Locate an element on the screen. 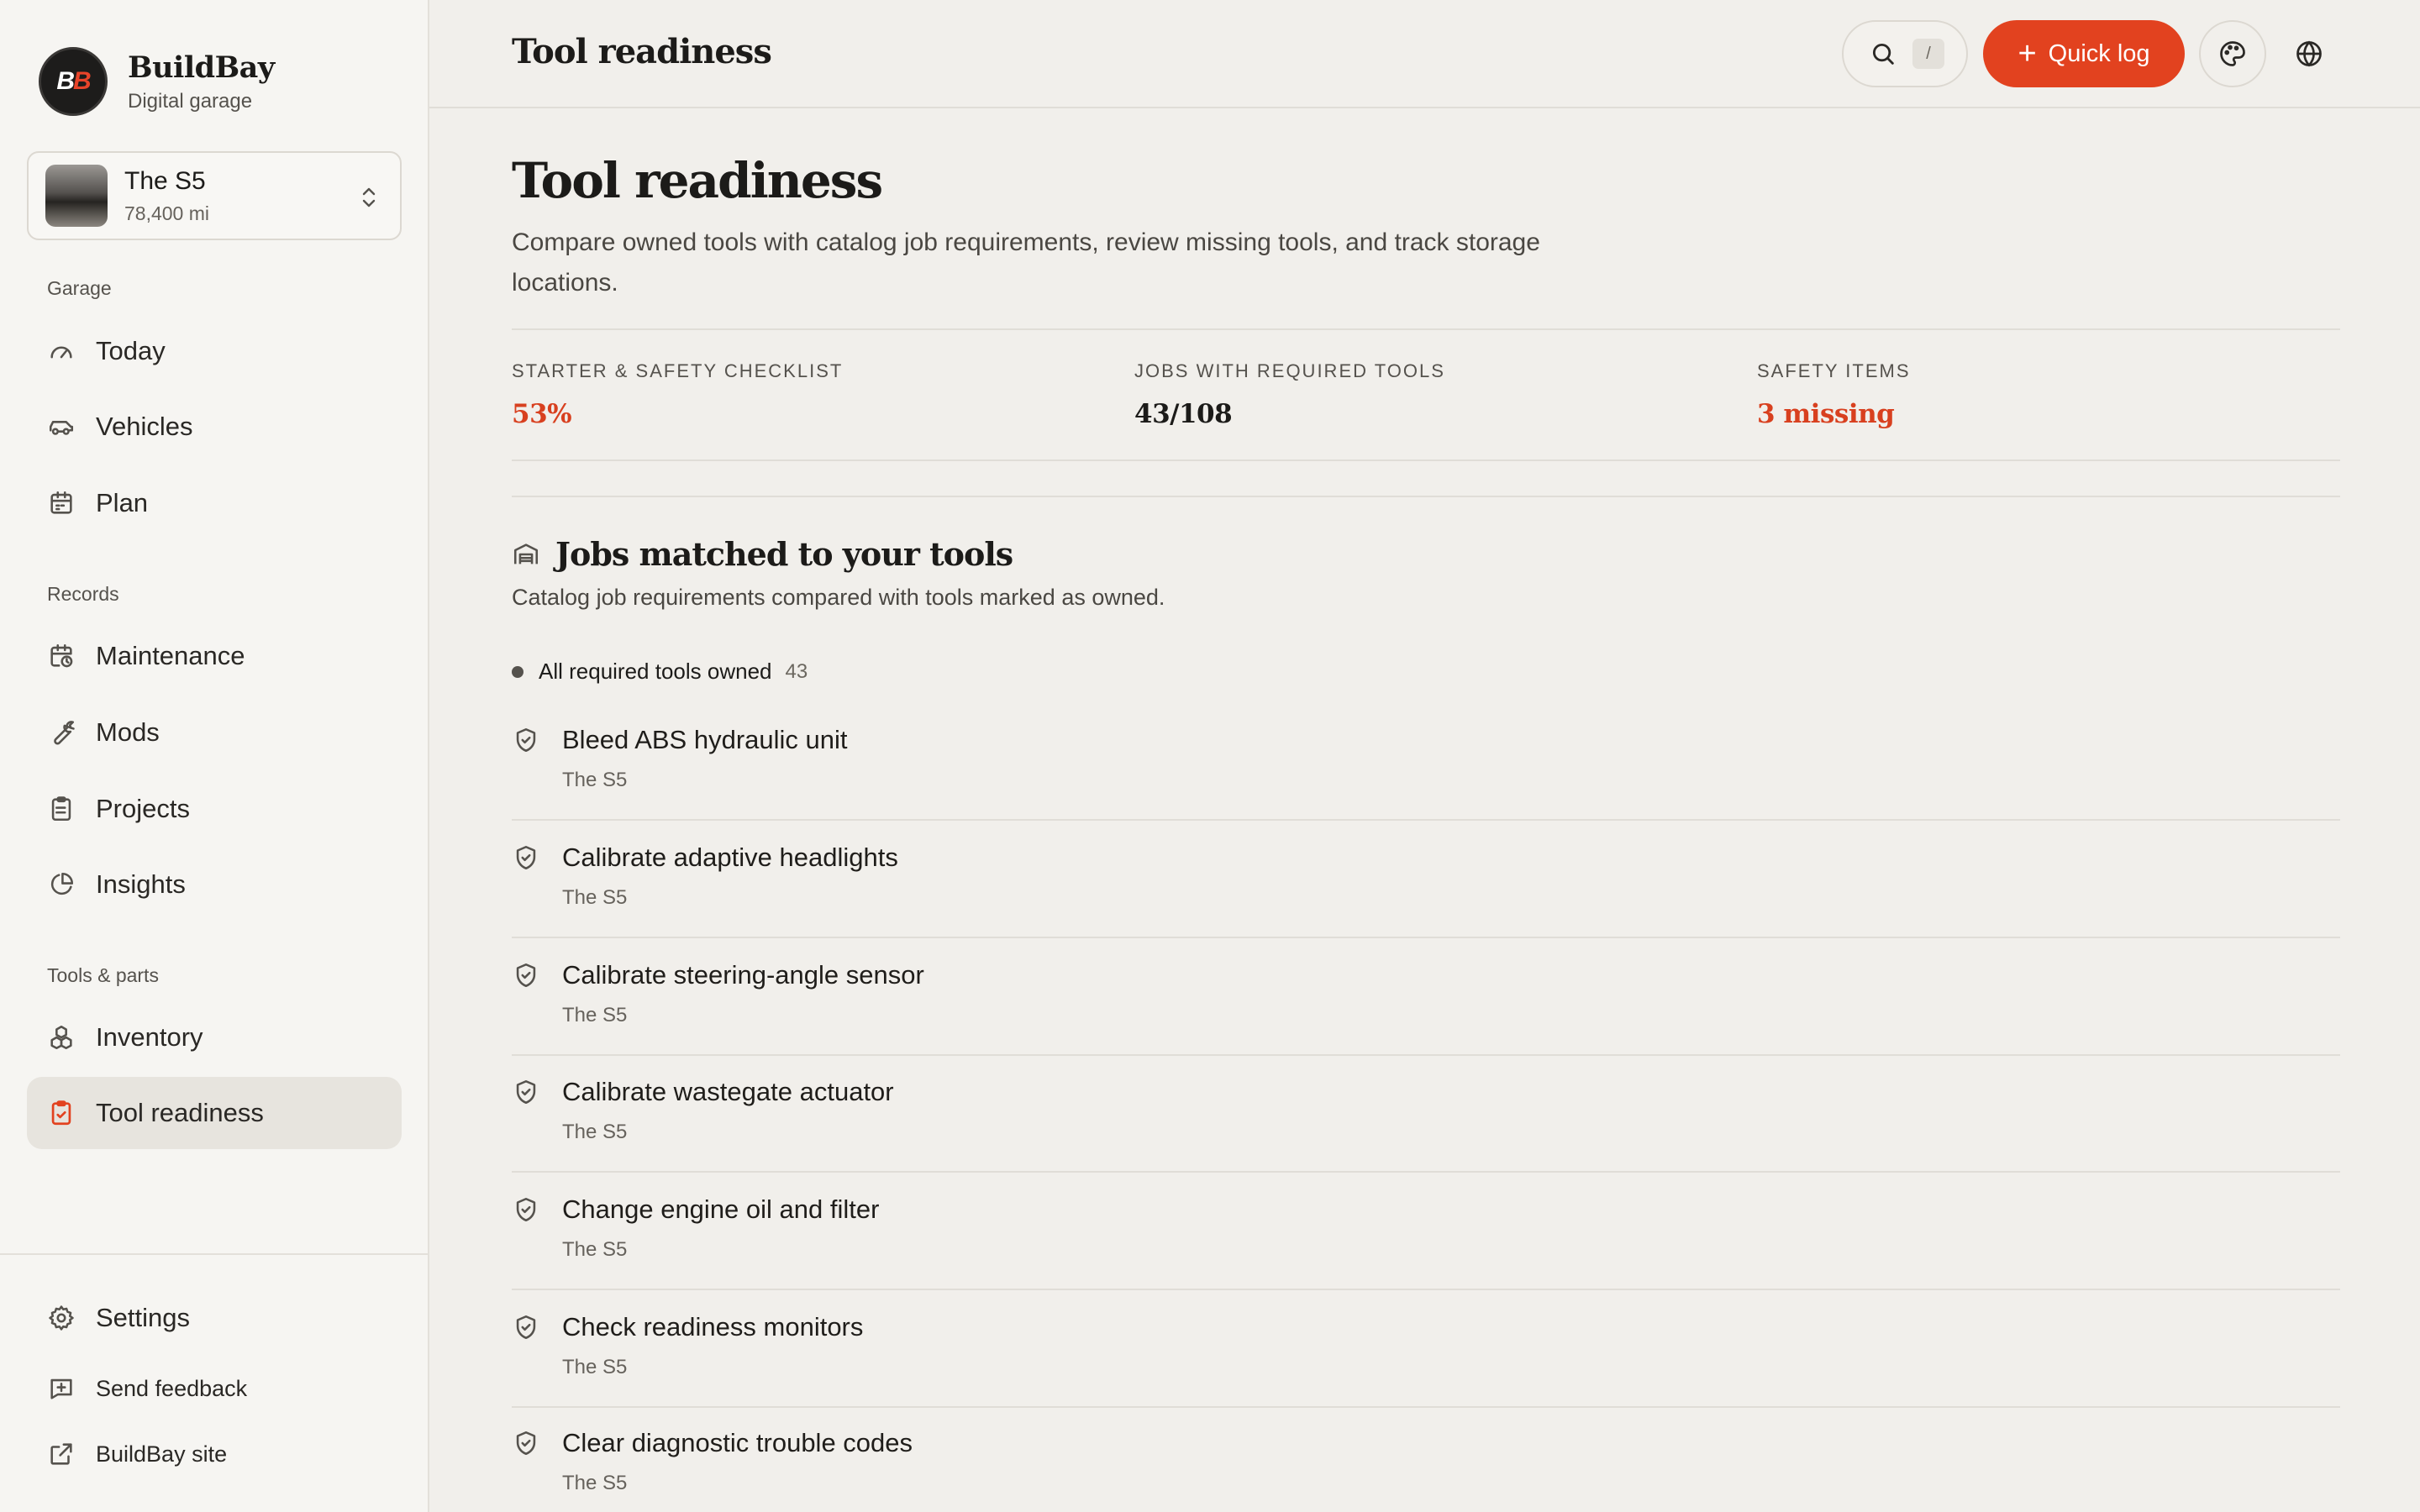 The image size is (2420, 1512). theme-button is located at coordinates (2232, 53).